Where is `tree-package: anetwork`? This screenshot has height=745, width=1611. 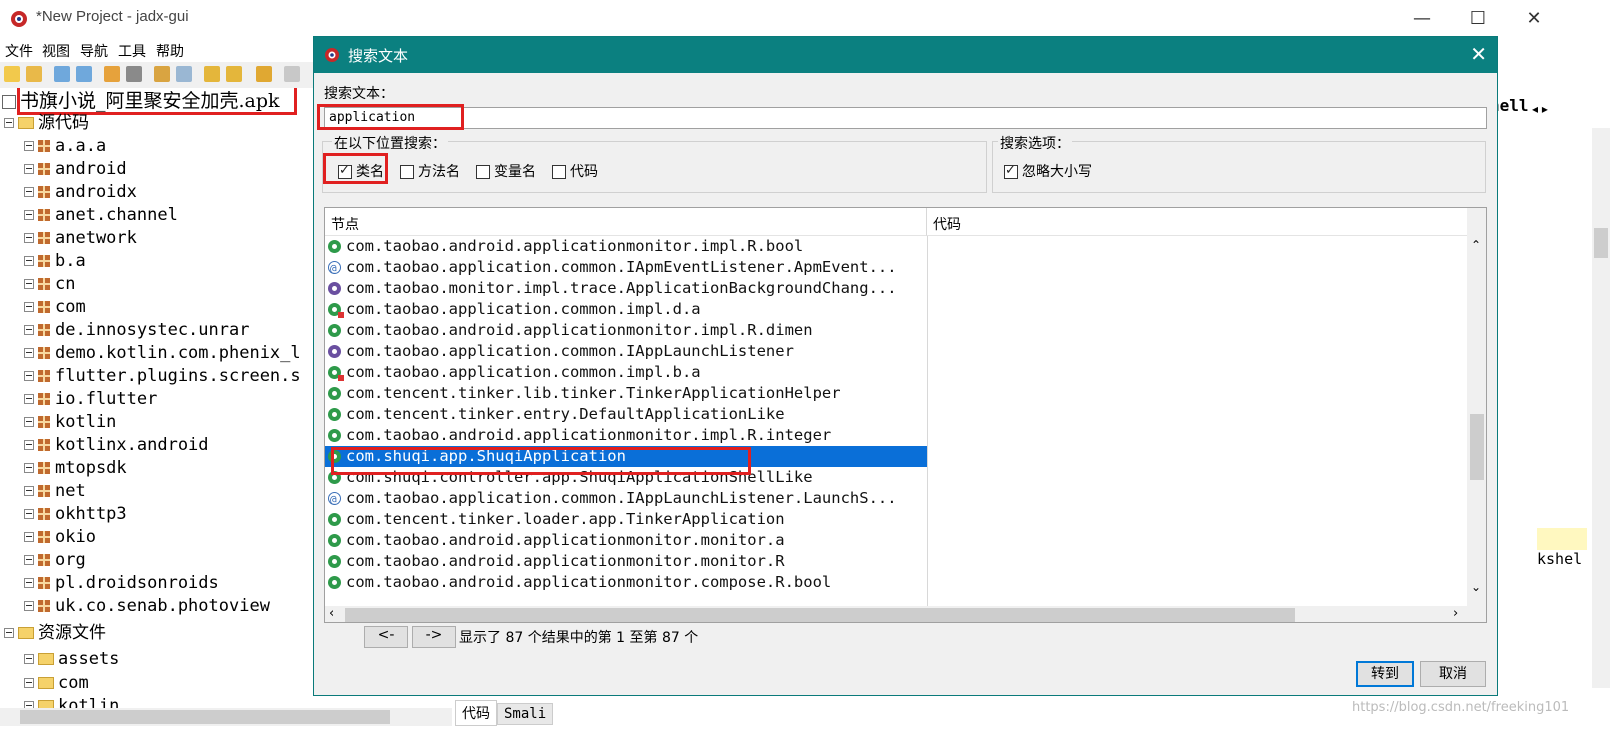 tree-package: anetwork is located at coordinates (80, 238).